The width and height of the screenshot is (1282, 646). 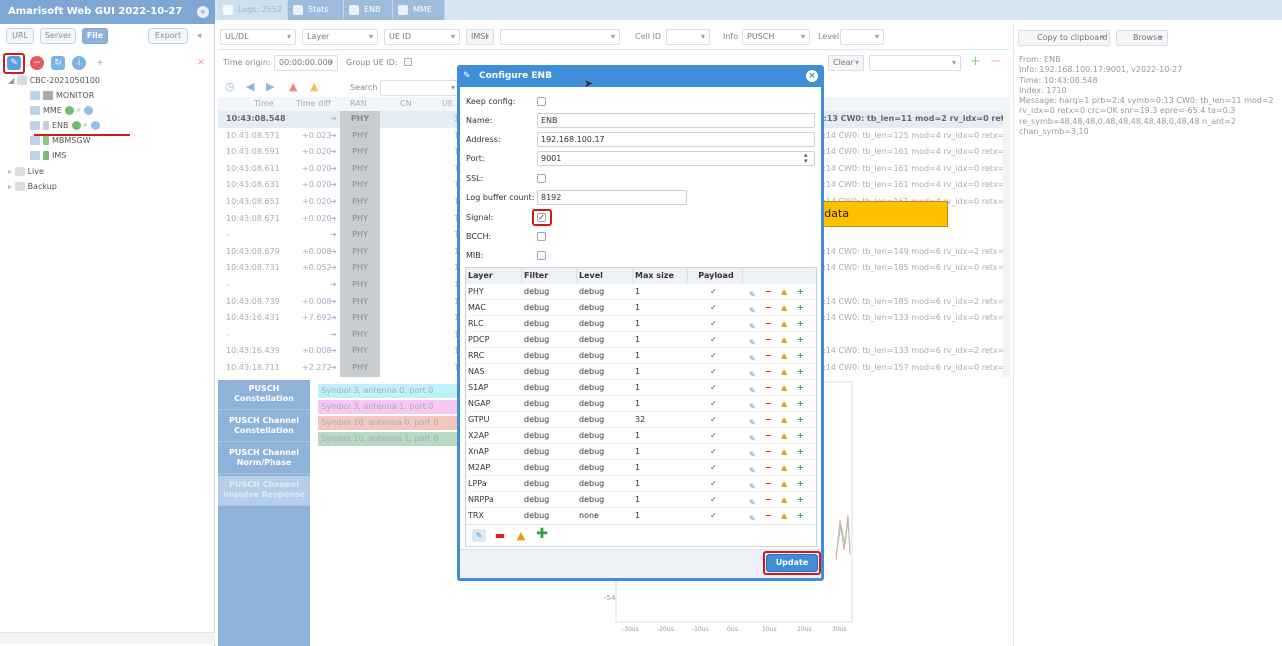 What do you see at coordinates (688, 37) in the screenshot?
I see `cell-id-select` at bounding box center [688, 37].